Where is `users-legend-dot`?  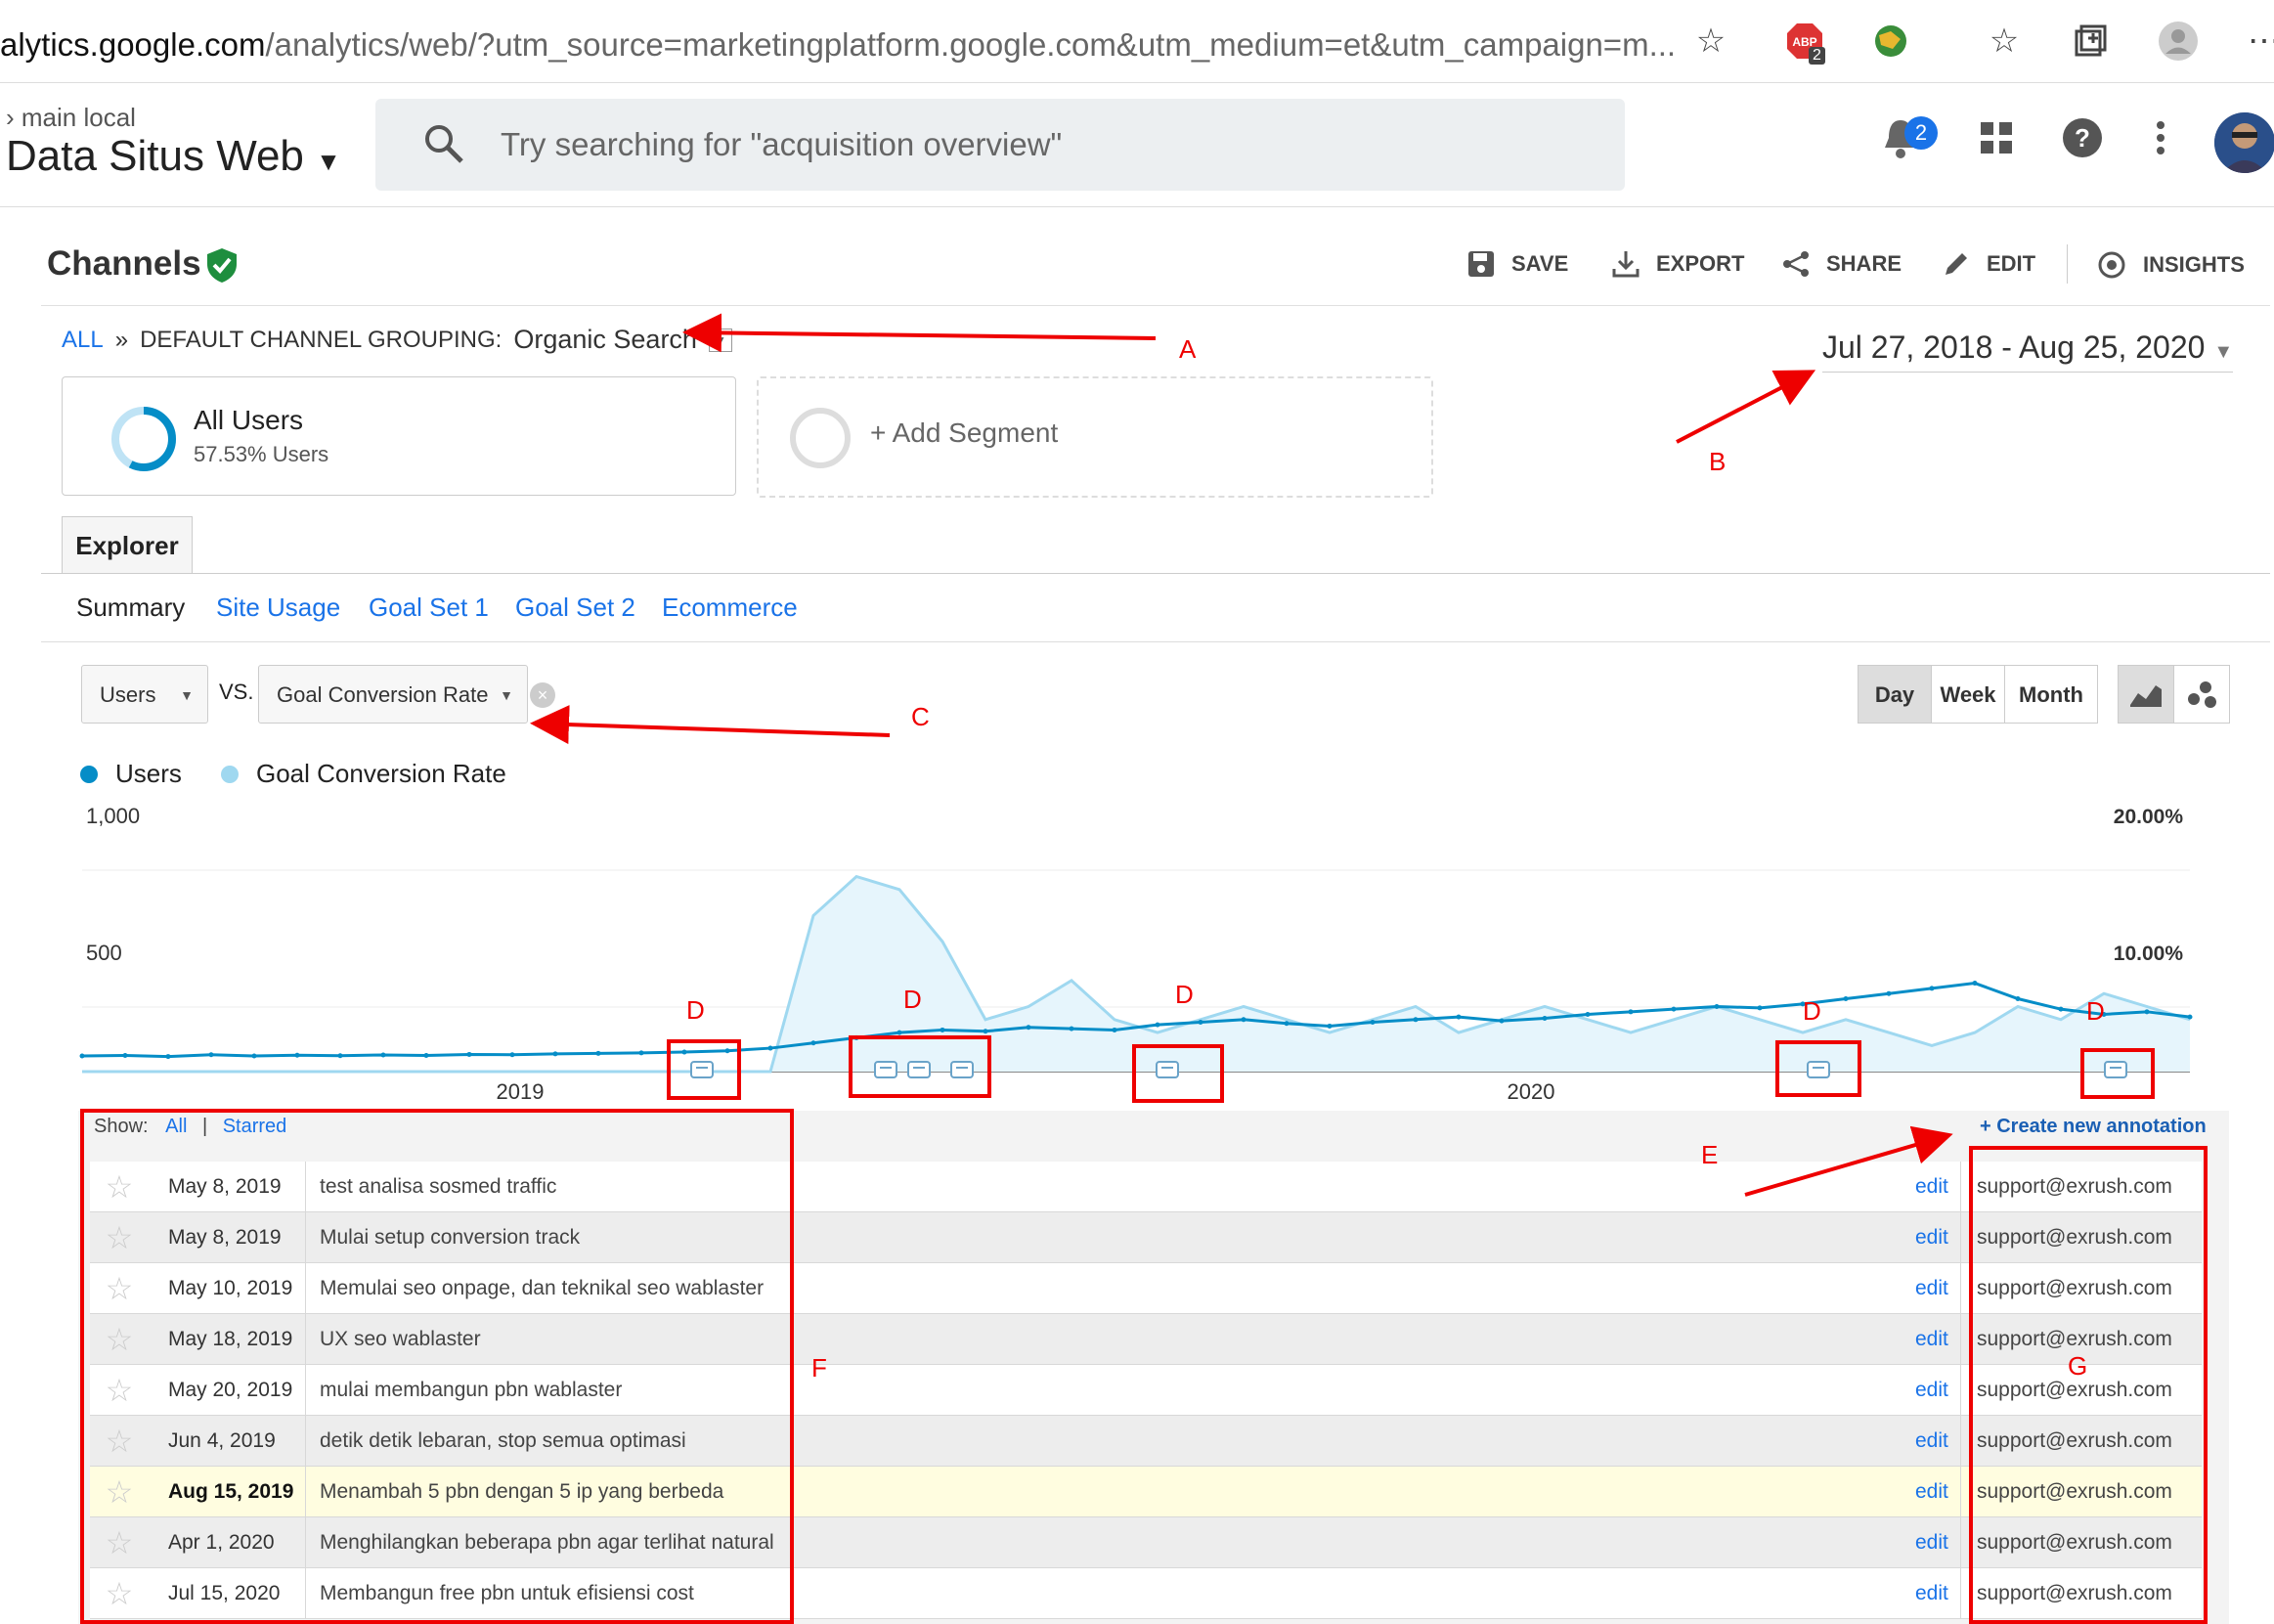 users-legend-dot is located at coordinates (89, 774).